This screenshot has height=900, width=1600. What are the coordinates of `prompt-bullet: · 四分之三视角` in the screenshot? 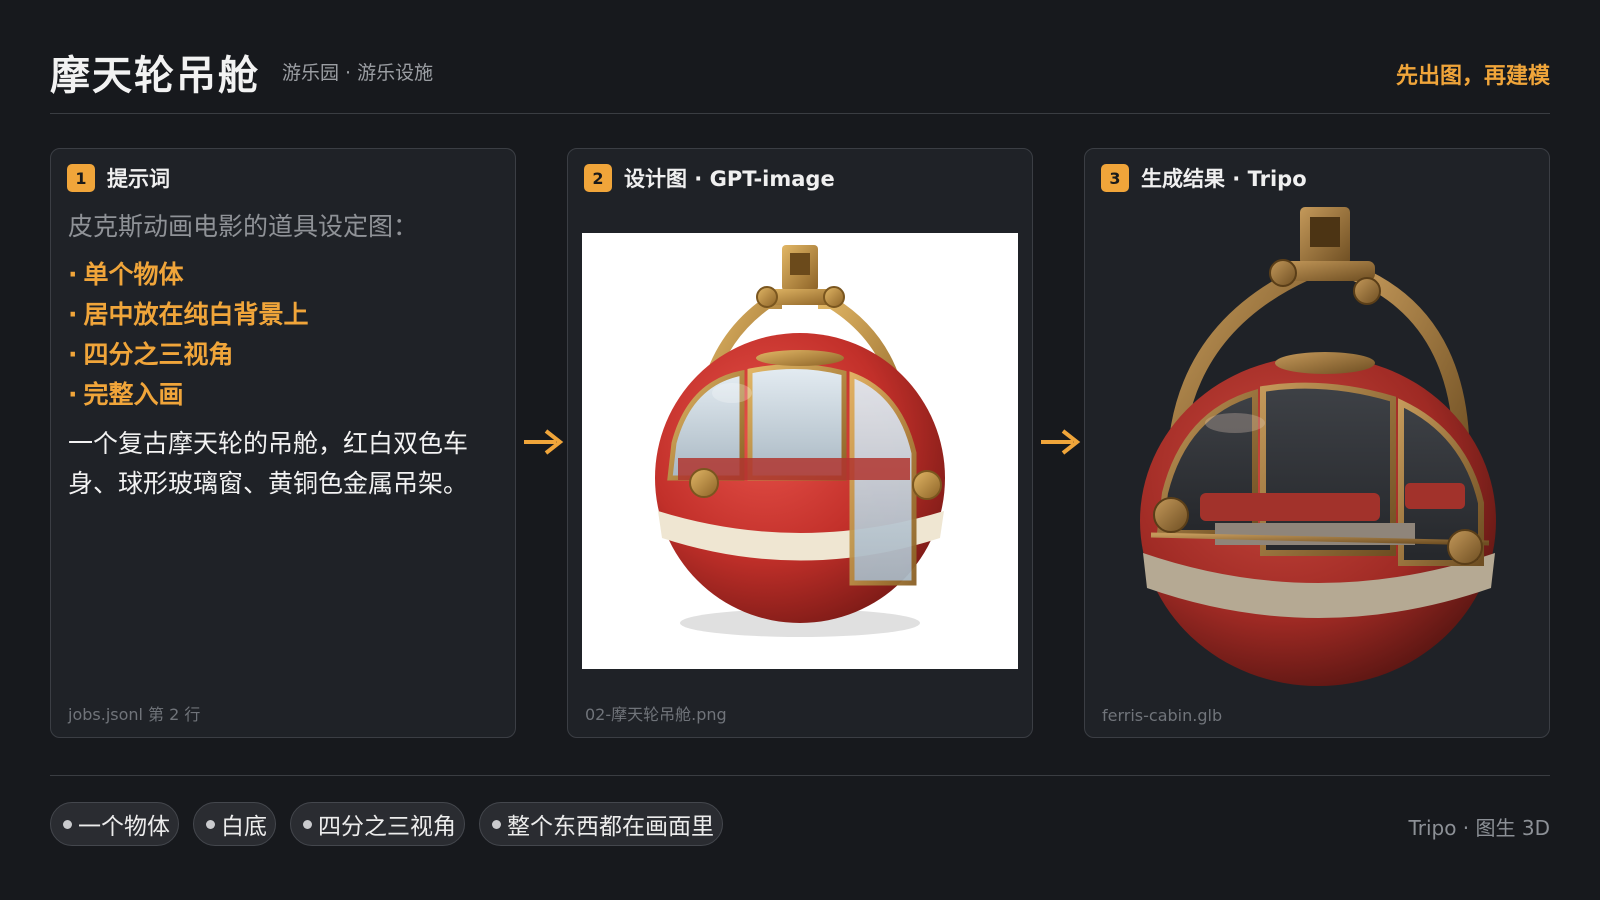 It's located at (151, 354).